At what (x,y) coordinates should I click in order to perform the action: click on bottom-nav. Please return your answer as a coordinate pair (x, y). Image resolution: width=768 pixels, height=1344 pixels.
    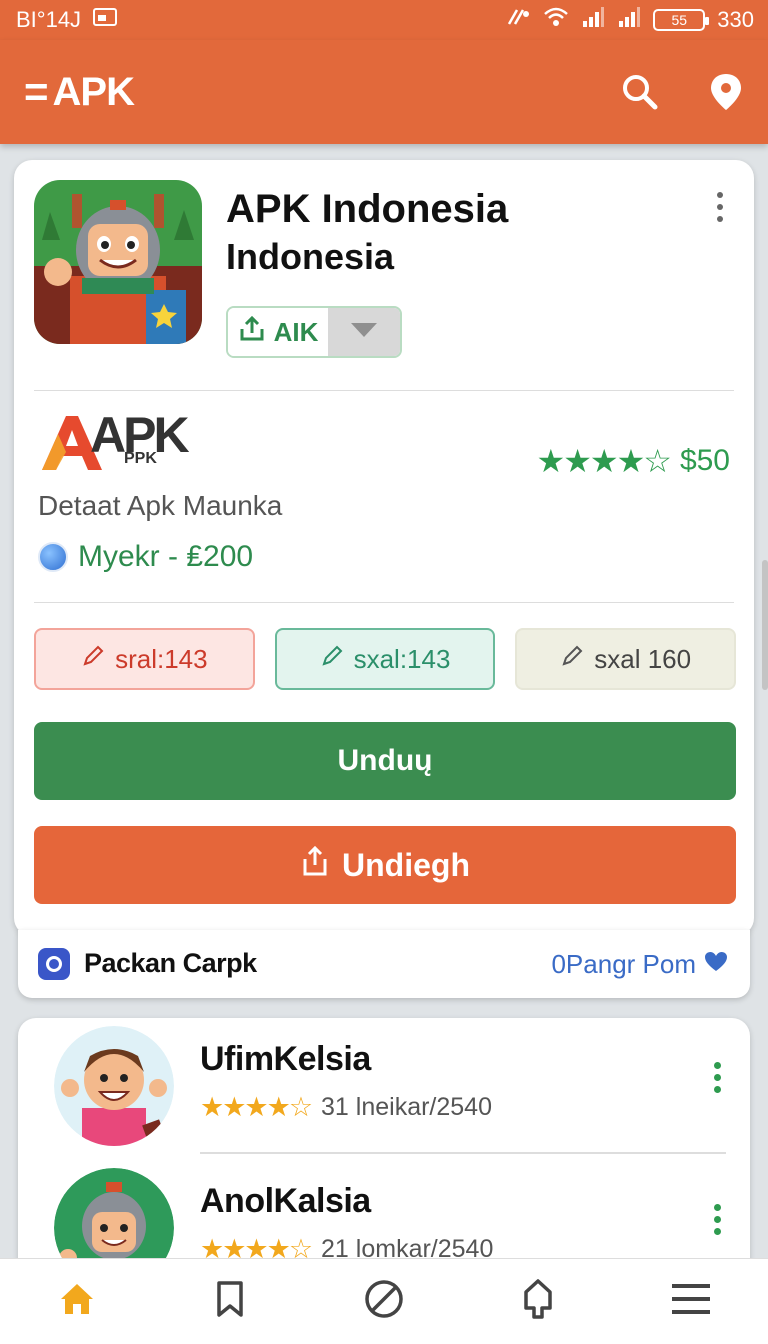
    Looking at the image, I should click on (384, 1301).